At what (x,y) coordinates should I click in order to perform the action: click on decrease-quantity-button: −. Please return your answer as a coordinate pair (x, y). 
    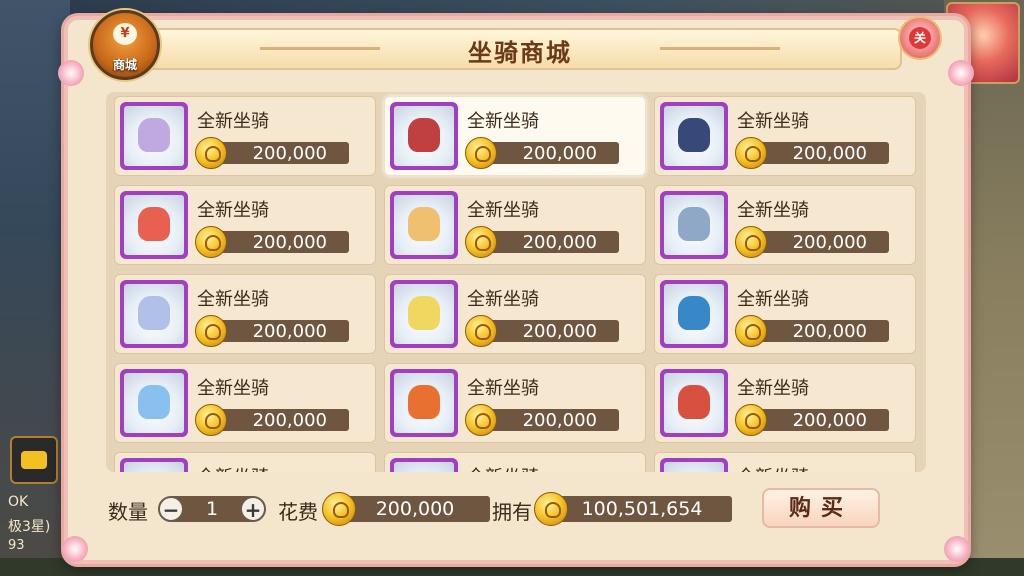
    Looking at the image, I should click on (171, 509).